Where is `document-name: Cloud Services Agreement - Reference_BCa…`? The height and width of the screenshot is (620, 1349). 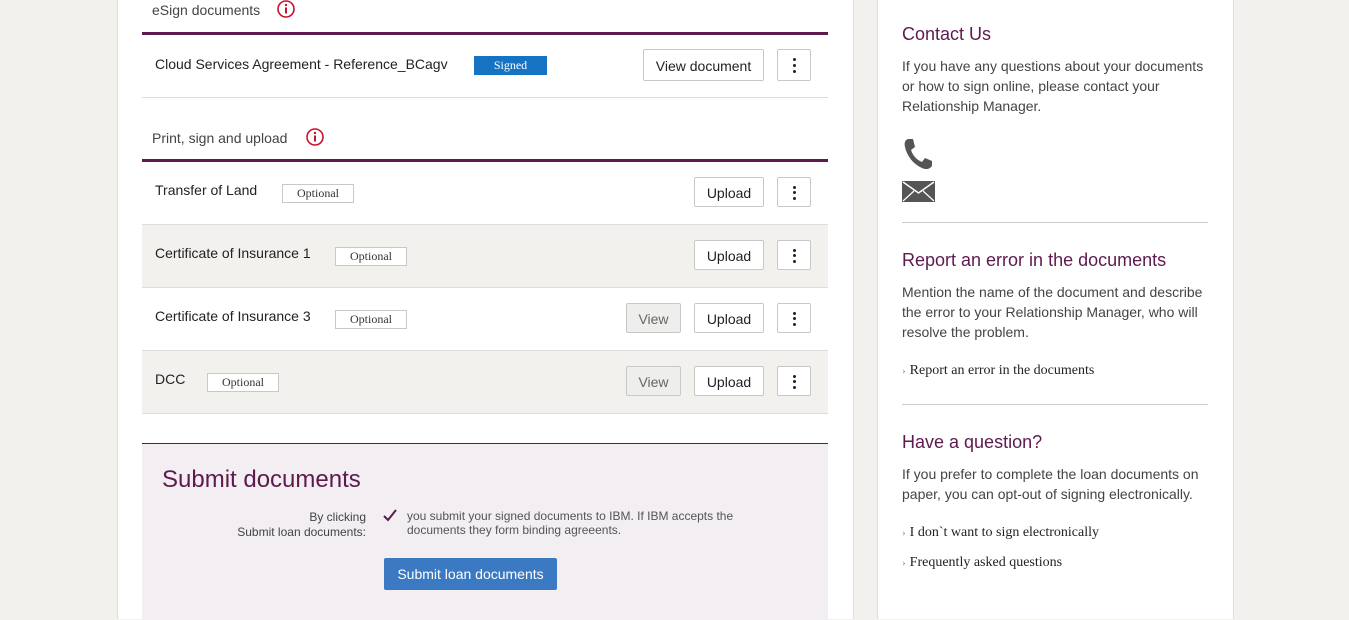 document-name: Cloud Services Agreement - Reference_BCa… is located at coordinates (301, 64).